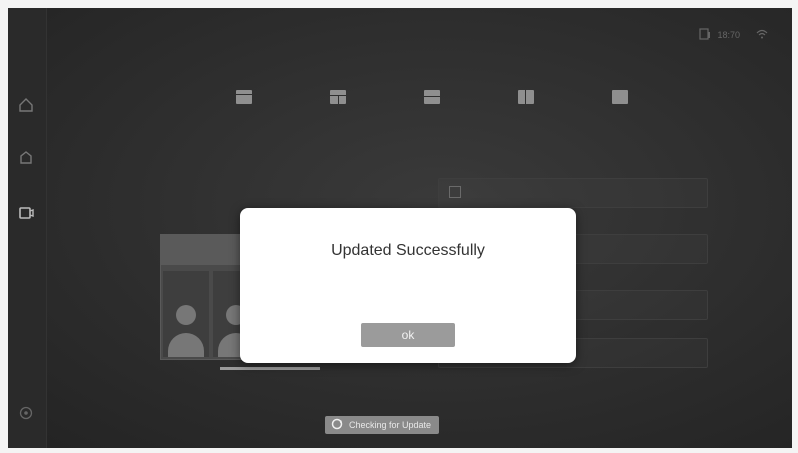 The height and width of the screenshot is (453, 798). What do you see at coordinates (244, 97) in the screenshot?
I see `layout-1-icon` at bounding box center [244, 97].